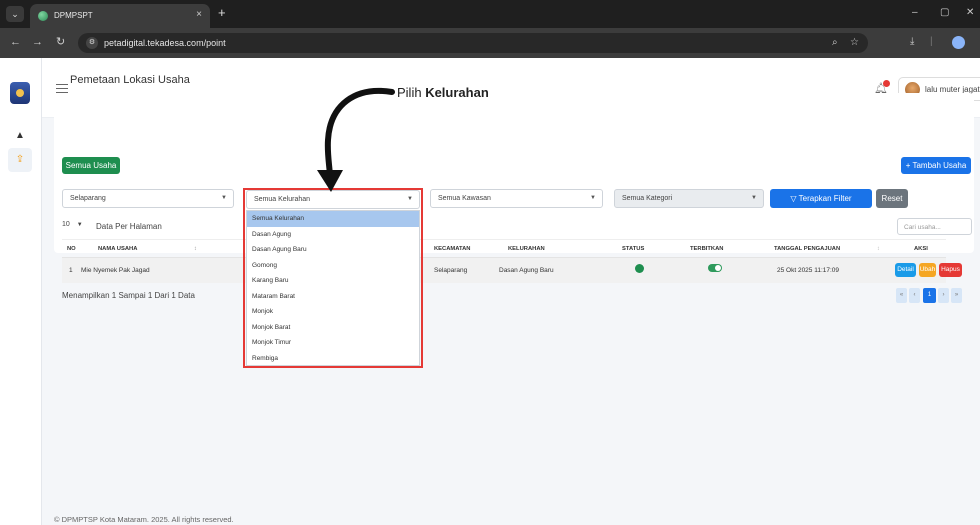  I want to click on detail-button: Detail, so click(905, 270).